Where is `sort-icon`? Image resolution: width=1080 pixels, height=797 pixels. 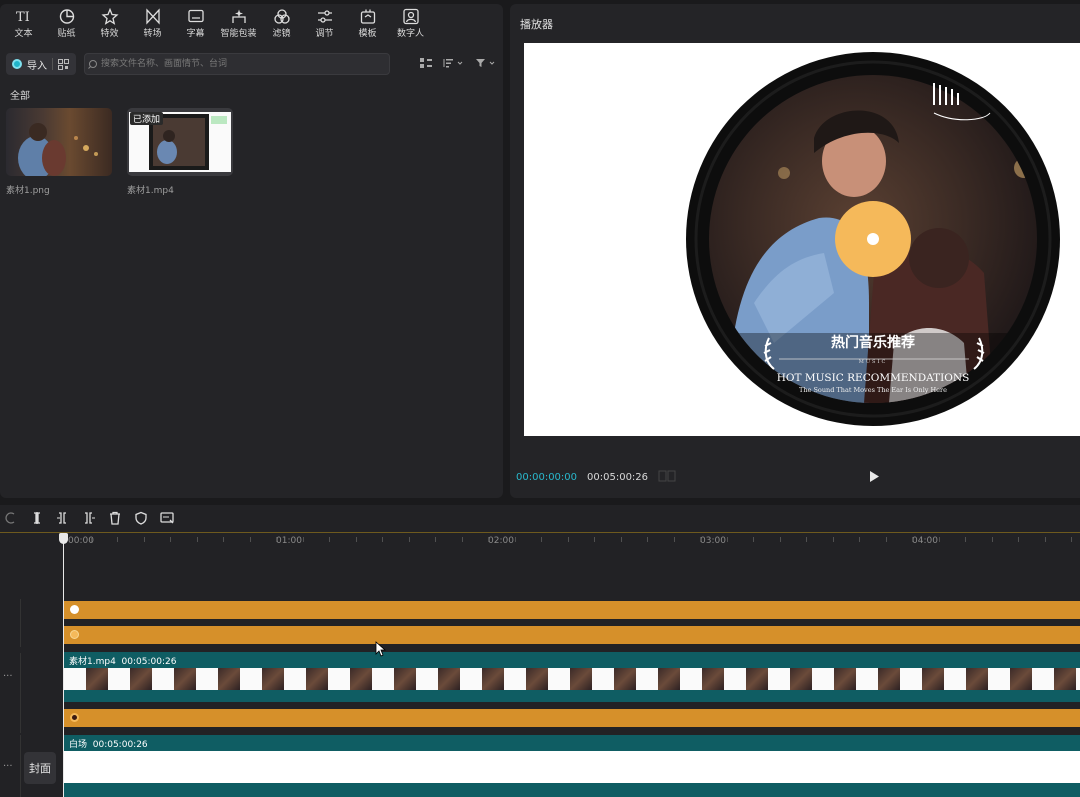
sort-icon is located at coordinates (454, 64).